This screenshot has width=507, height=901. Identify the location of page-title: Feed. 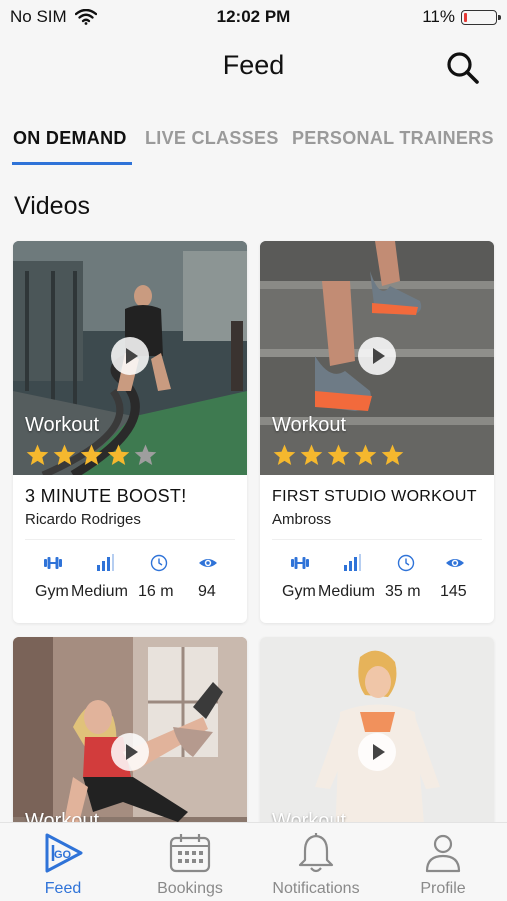
(253, 65).